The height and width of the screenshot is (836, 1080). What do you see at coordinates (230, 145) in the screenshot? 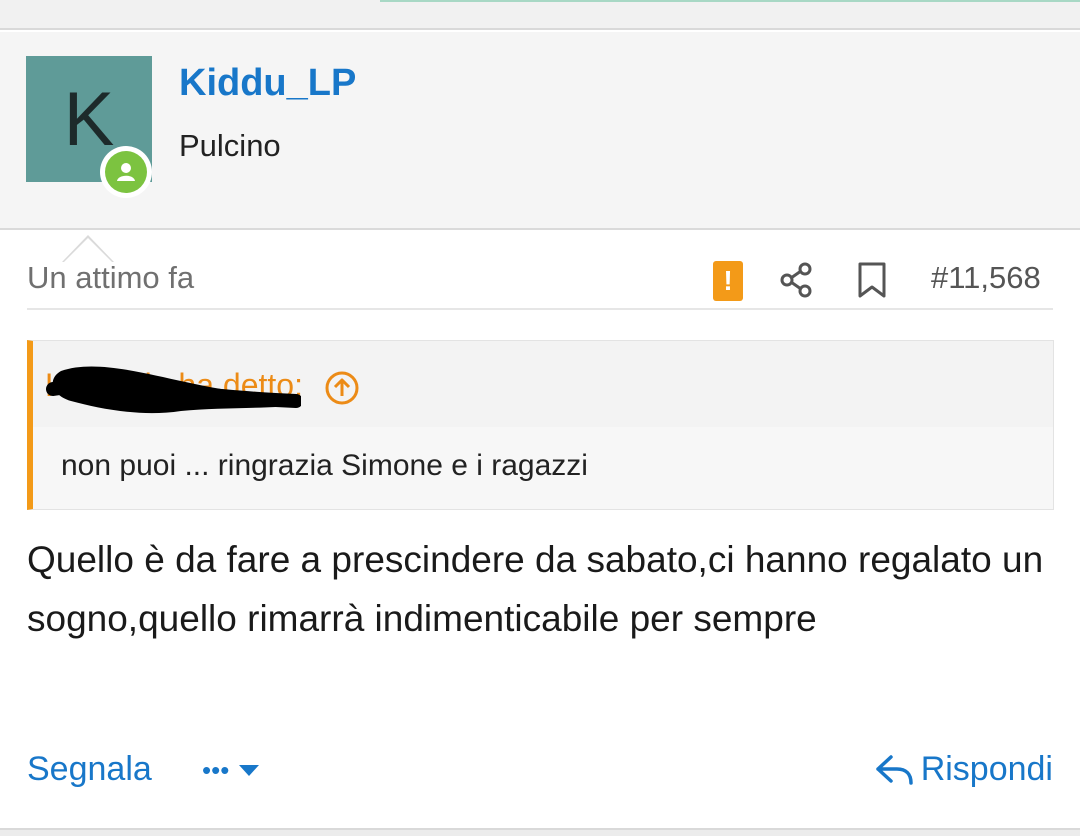
I see `author-title: Pulcino` at bounding box center [230, 145].